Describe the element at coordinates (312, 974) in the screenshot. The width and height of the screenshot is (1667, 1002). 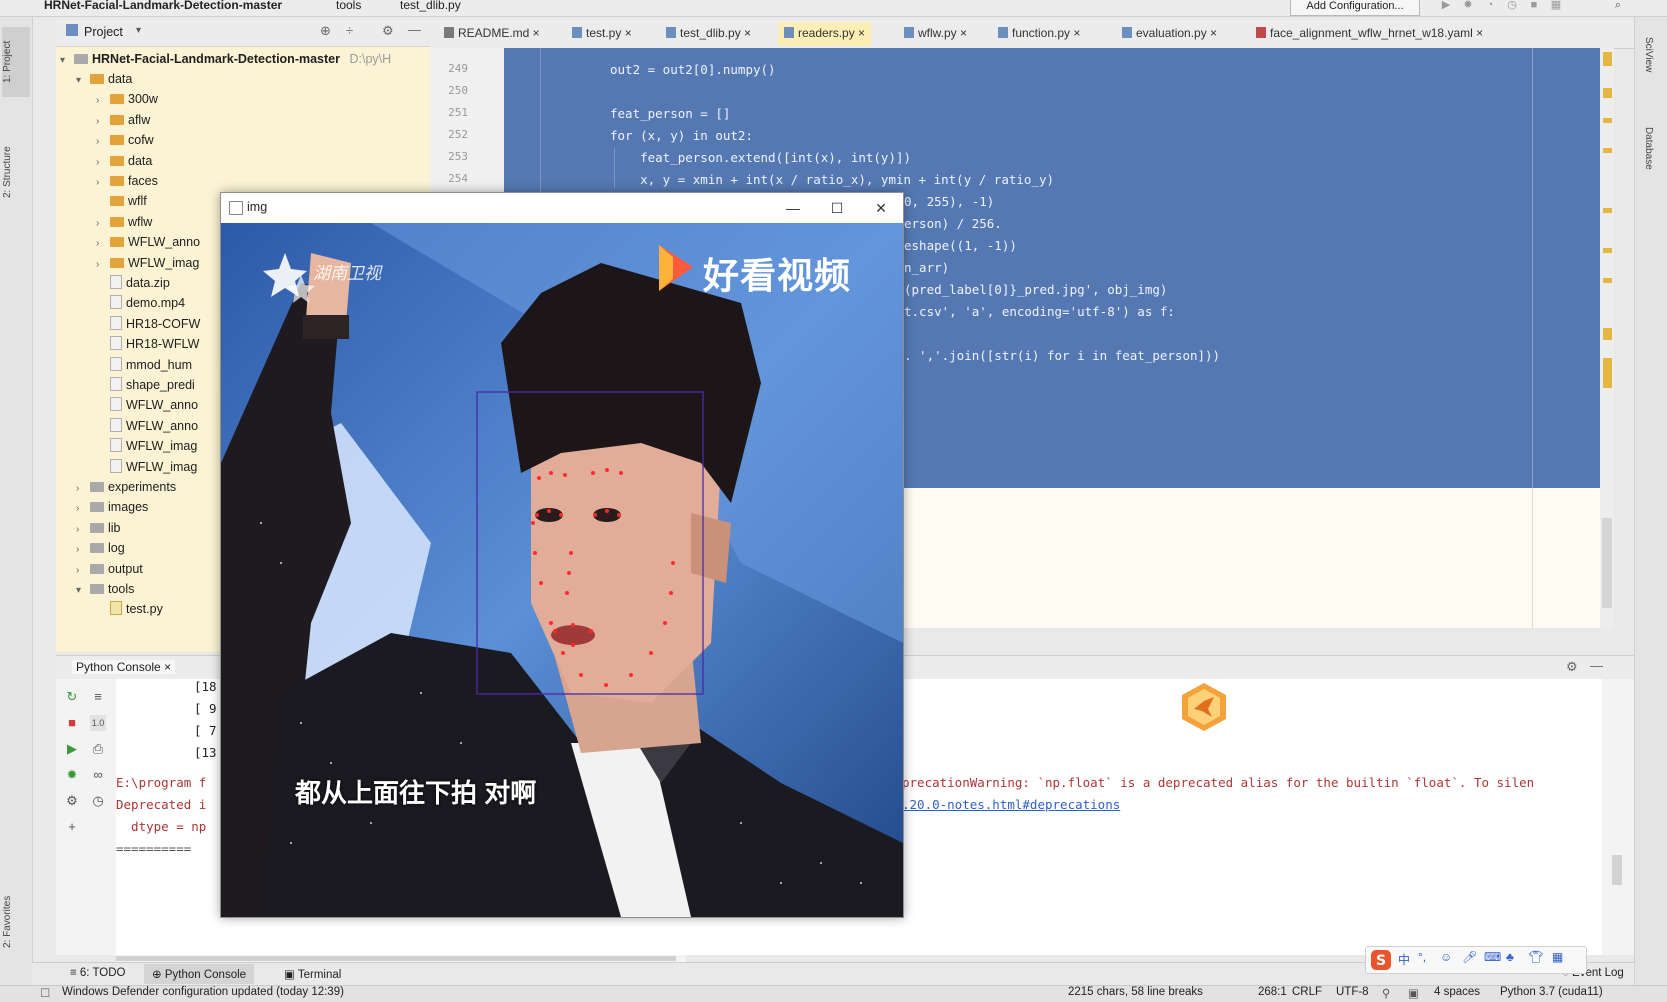
I see `terminal-tool-tab: ▣ Terminal` at that location.